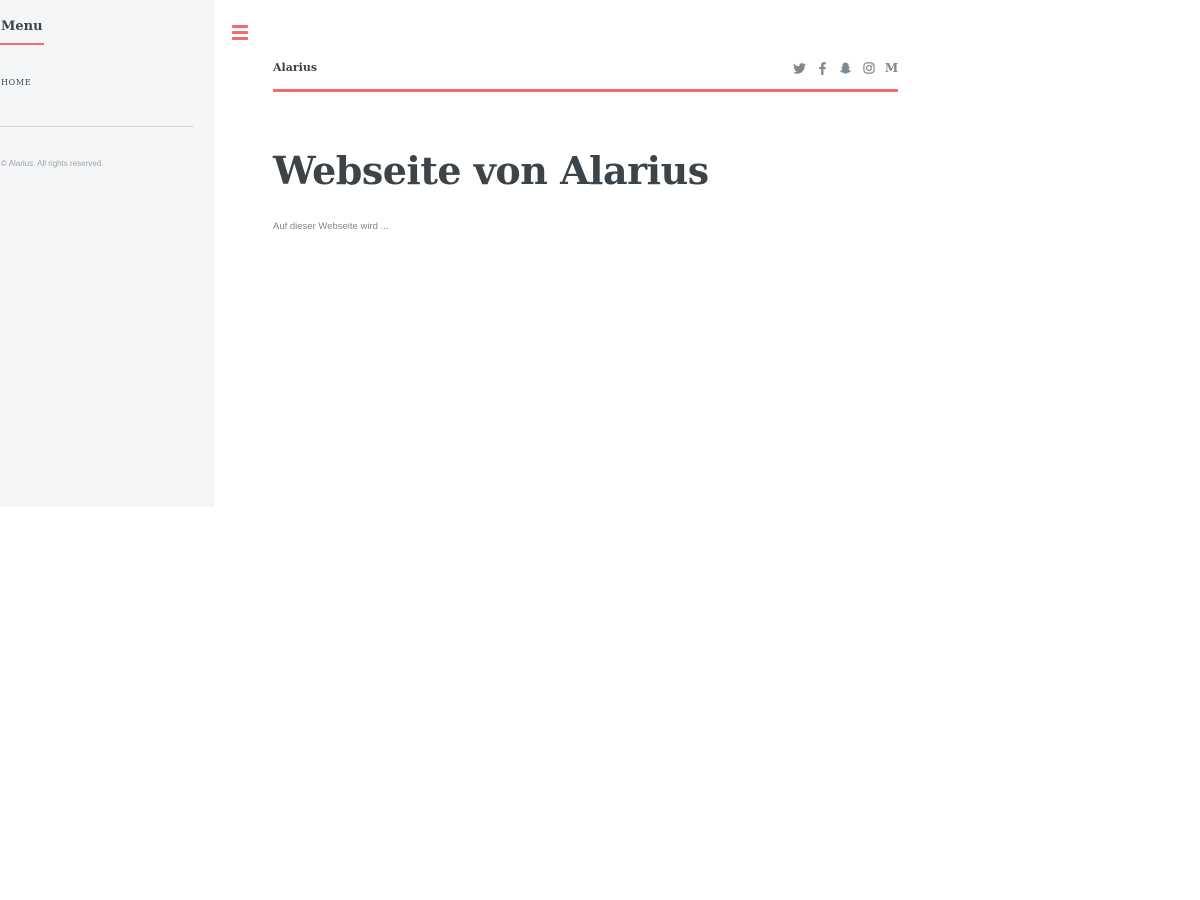 Image resolution: width=1200 pixels, height=900 pixels. What do you see at coordinates (585, 90) in the screenshot?
I see `header-underline` at bounding box center [585, 90].